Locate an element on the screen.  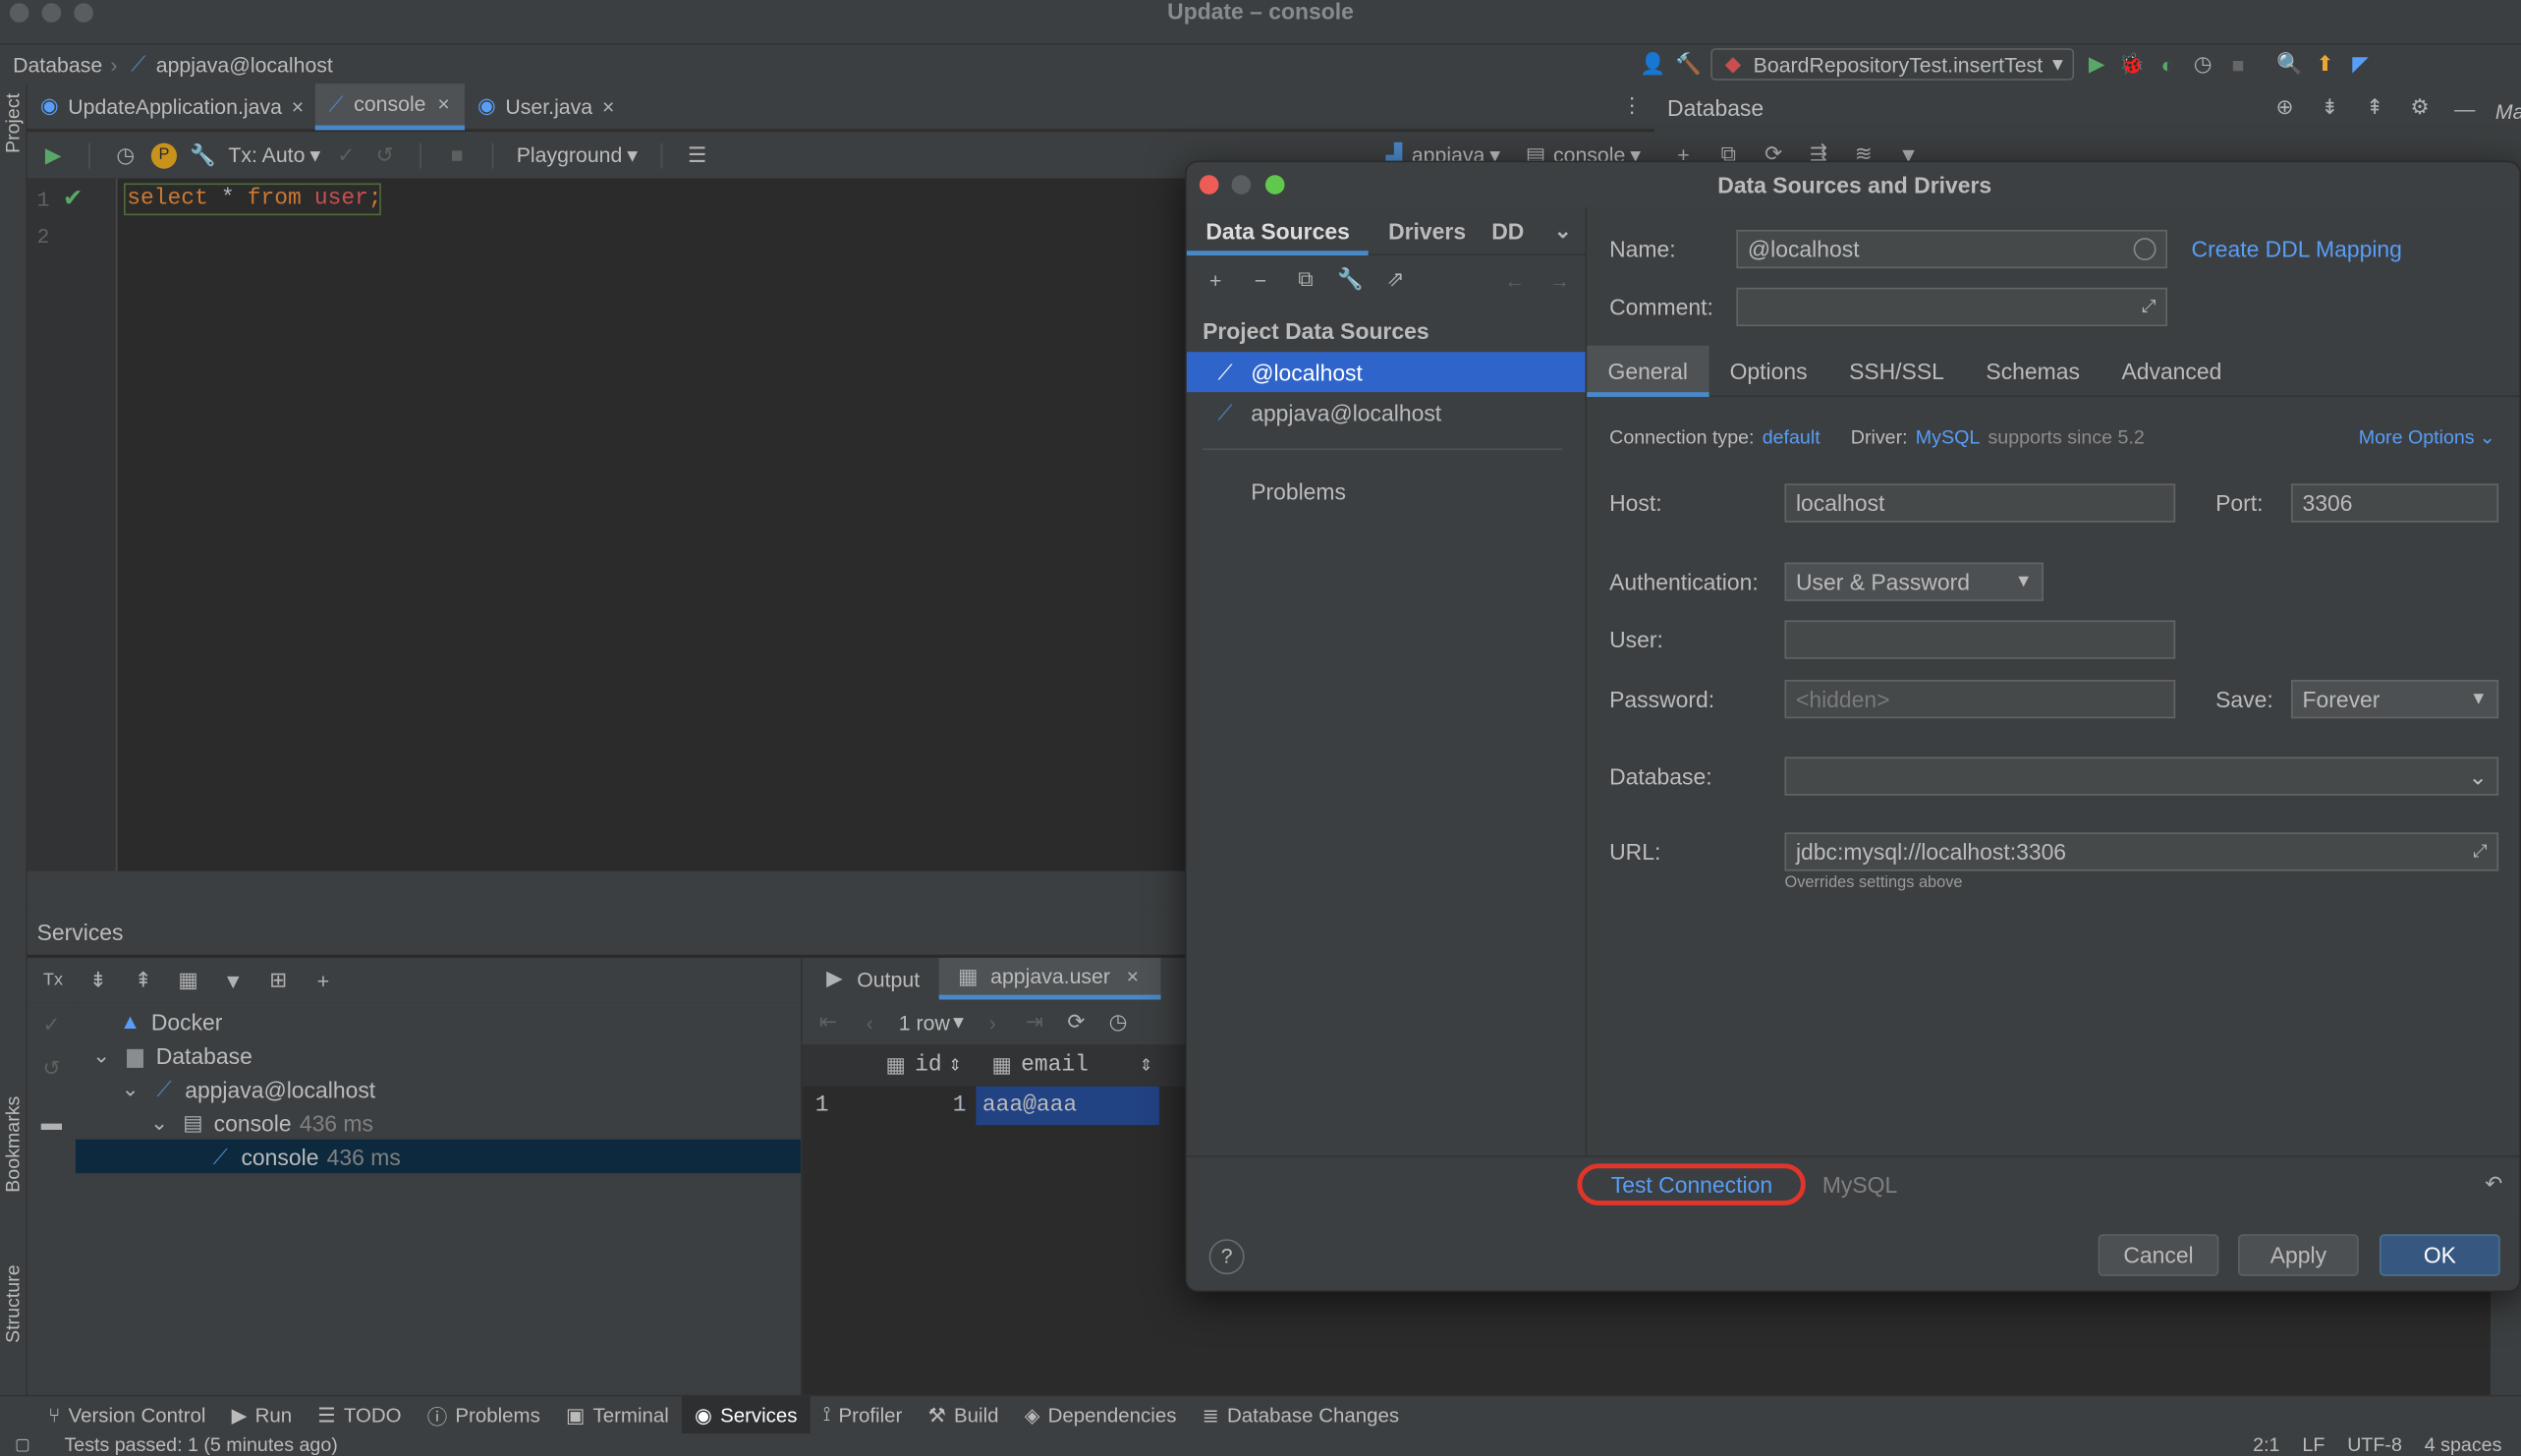
tab-user-java: ◉ User.java × is located at coordinates (545, 106).